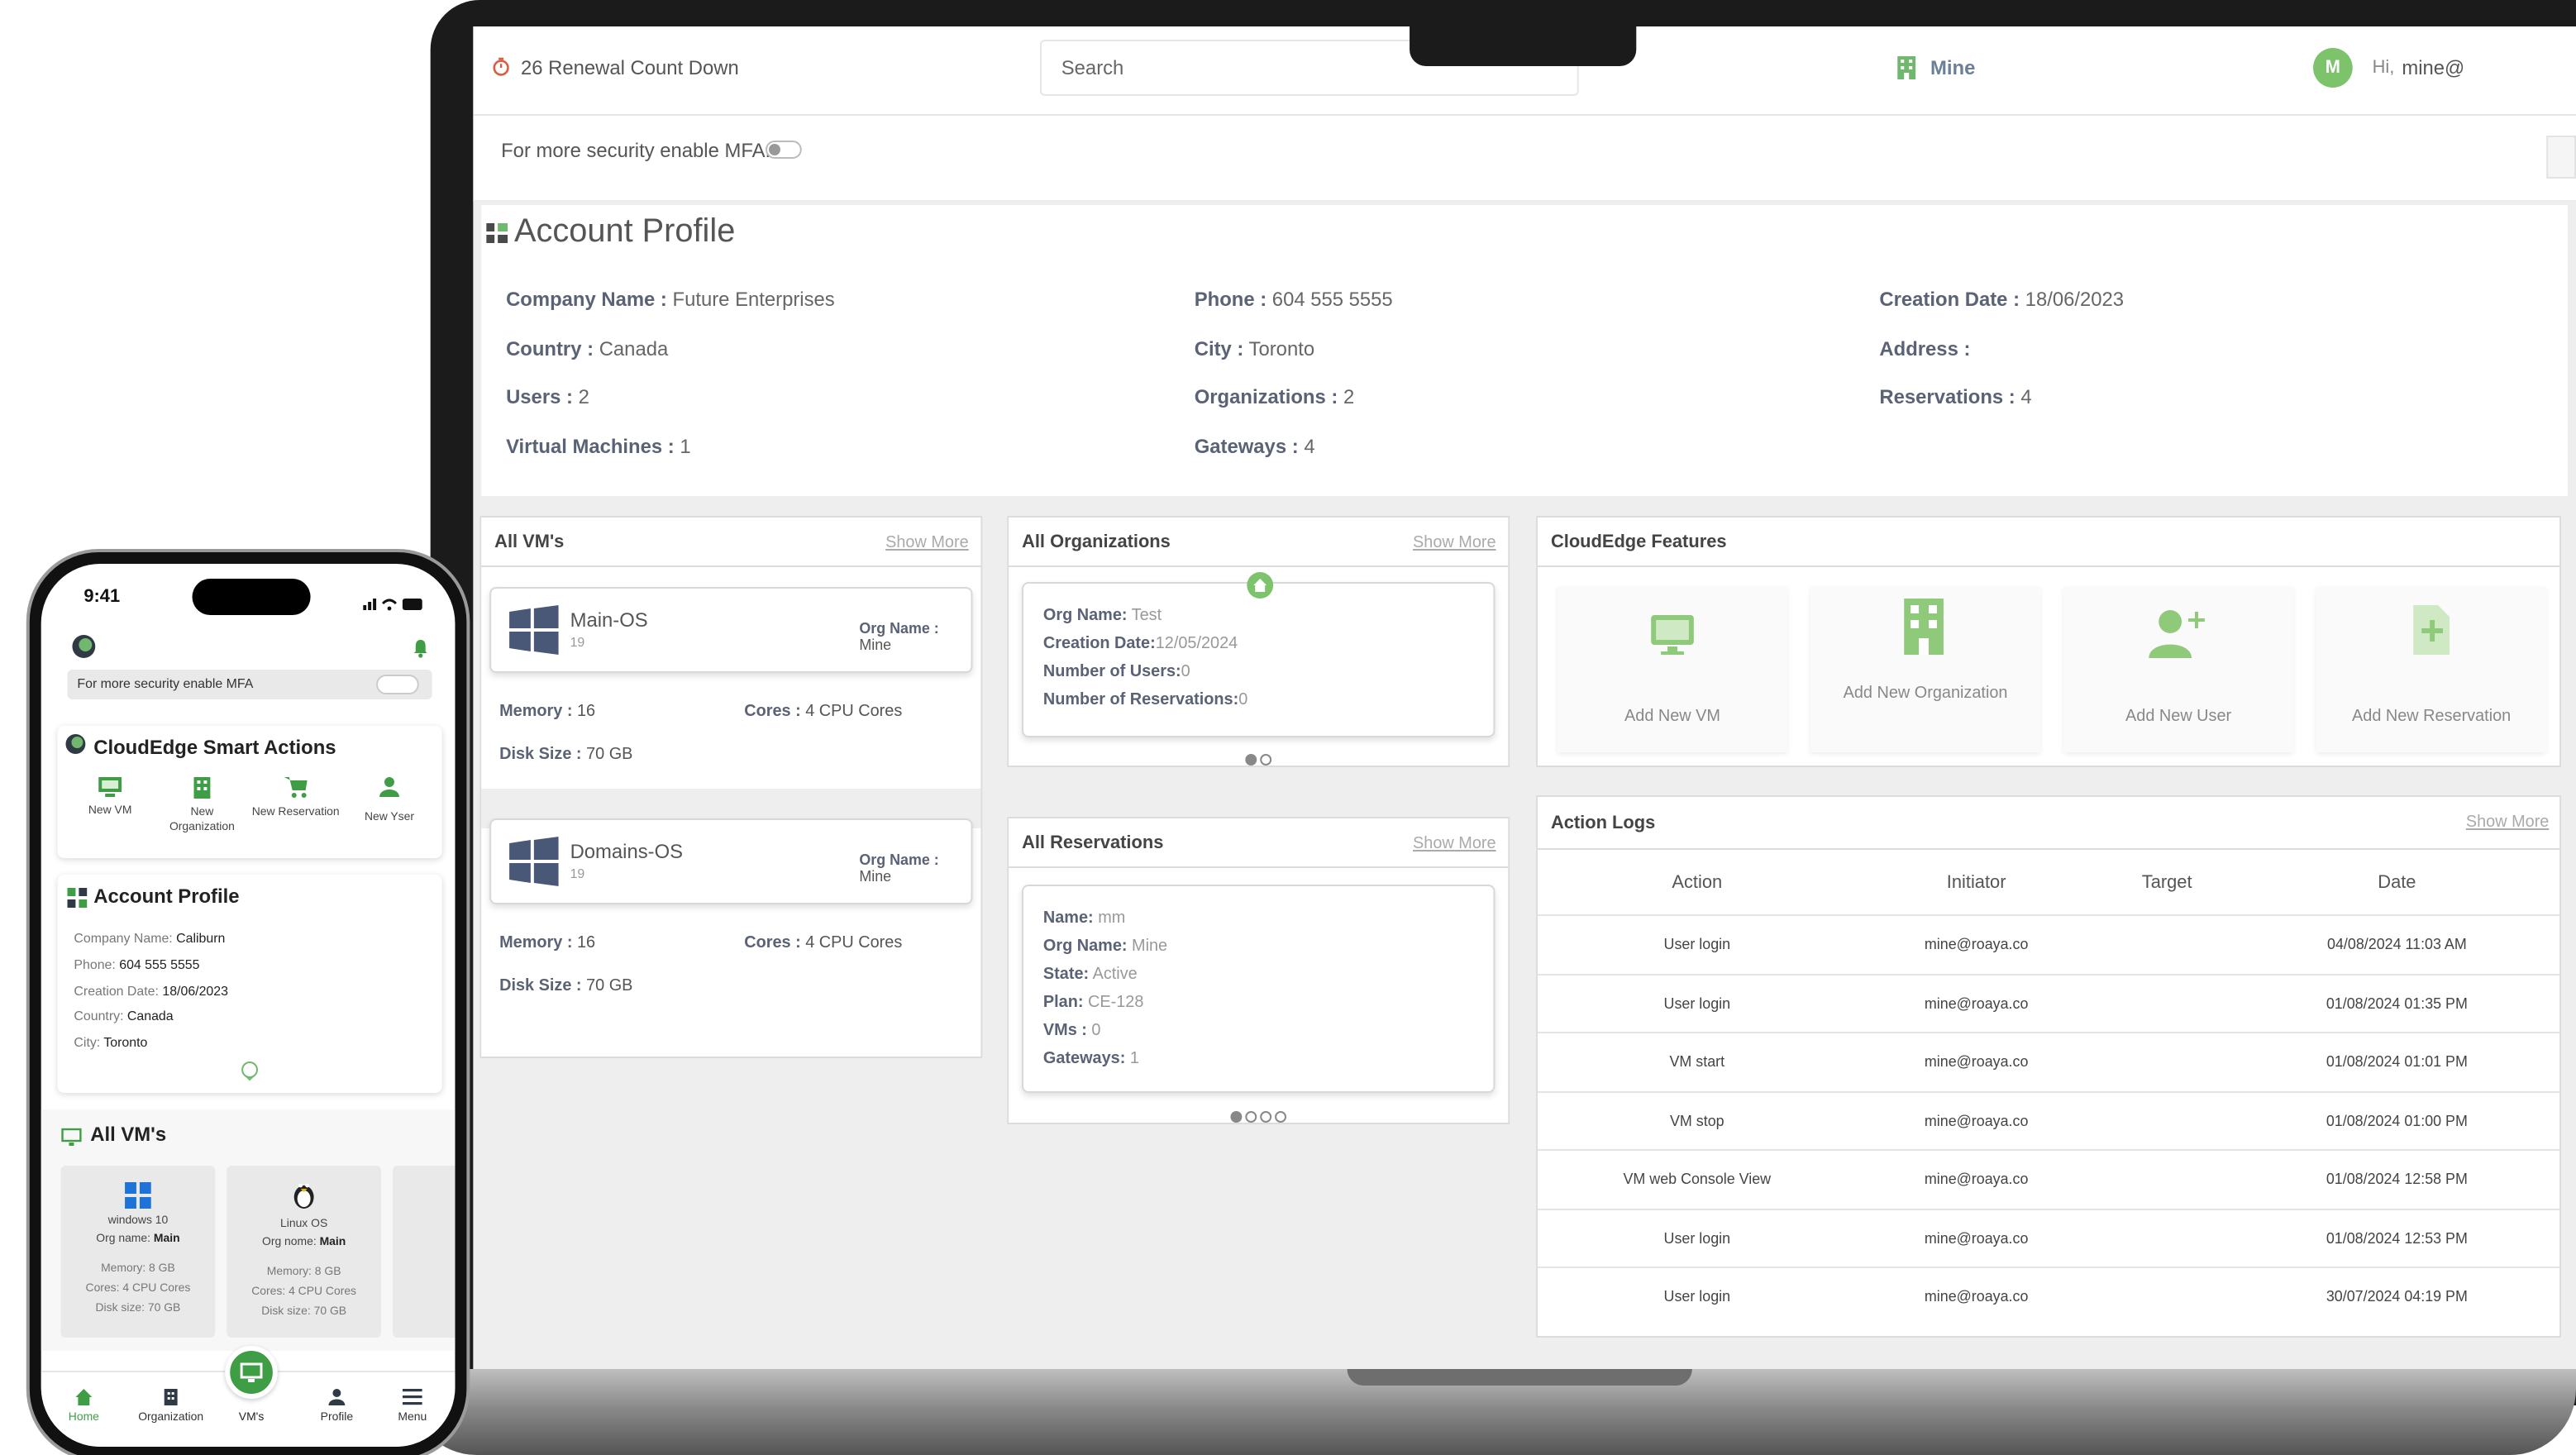 This screenshot has width=2576, height=1455. Describe the element at coordinates (337, 1412) in the screenshot. I see `nav-profile: Profile` at that location.